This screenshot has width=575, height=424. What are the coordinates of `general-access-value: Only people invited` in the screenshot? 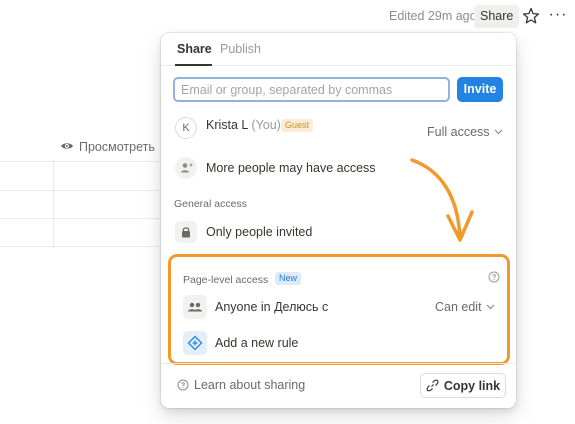 It's located at (259, 232).